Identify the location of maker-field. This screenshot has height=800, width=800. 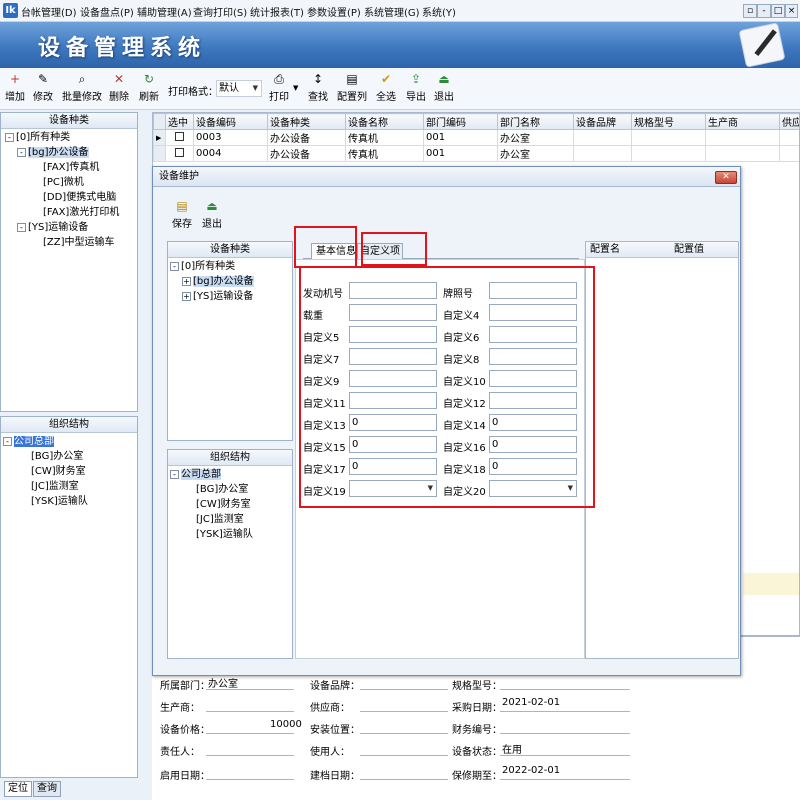
(250, 711).